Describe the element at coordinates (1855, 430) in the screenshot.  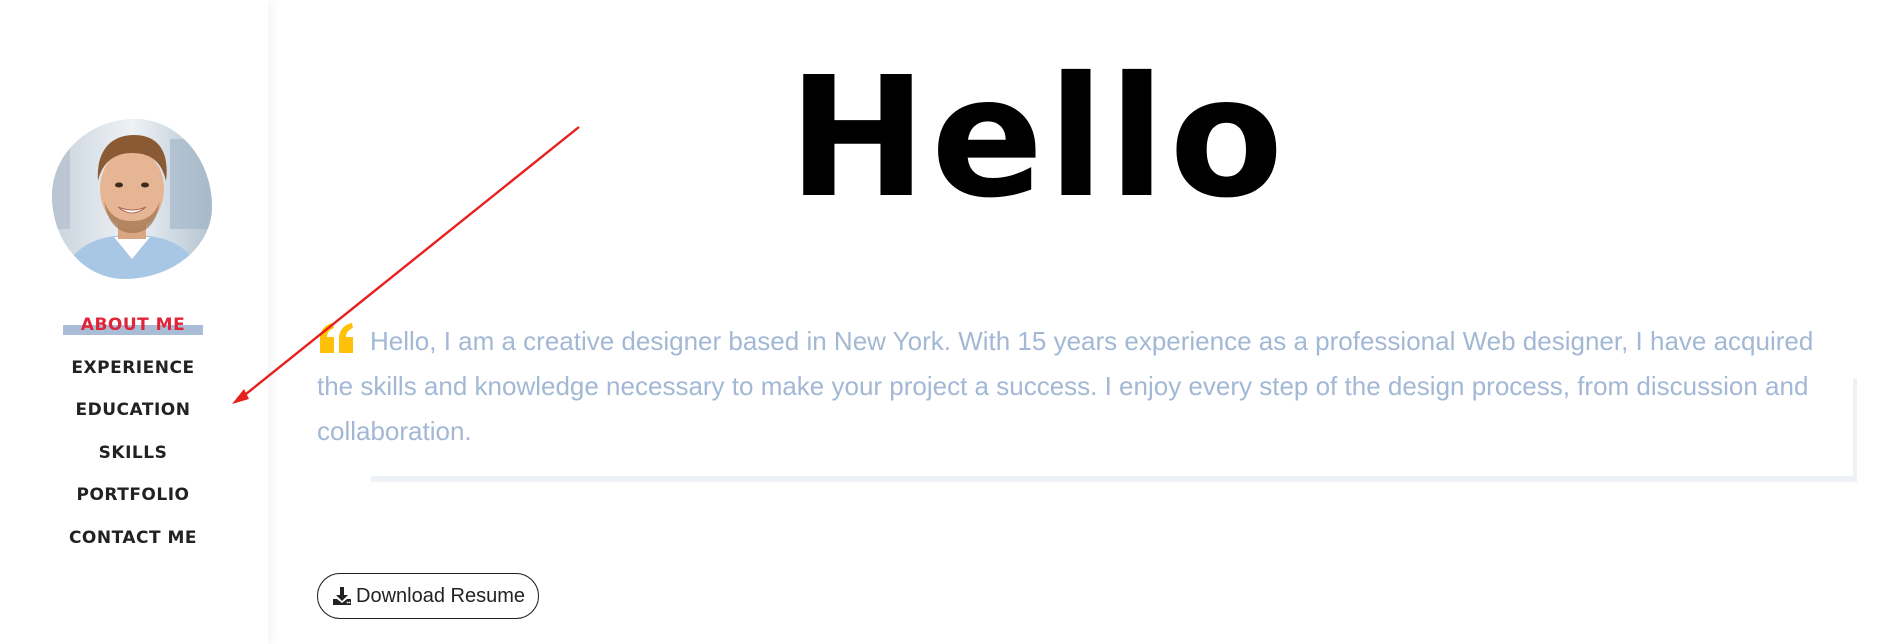
I see `intro-side-divider` at that location.